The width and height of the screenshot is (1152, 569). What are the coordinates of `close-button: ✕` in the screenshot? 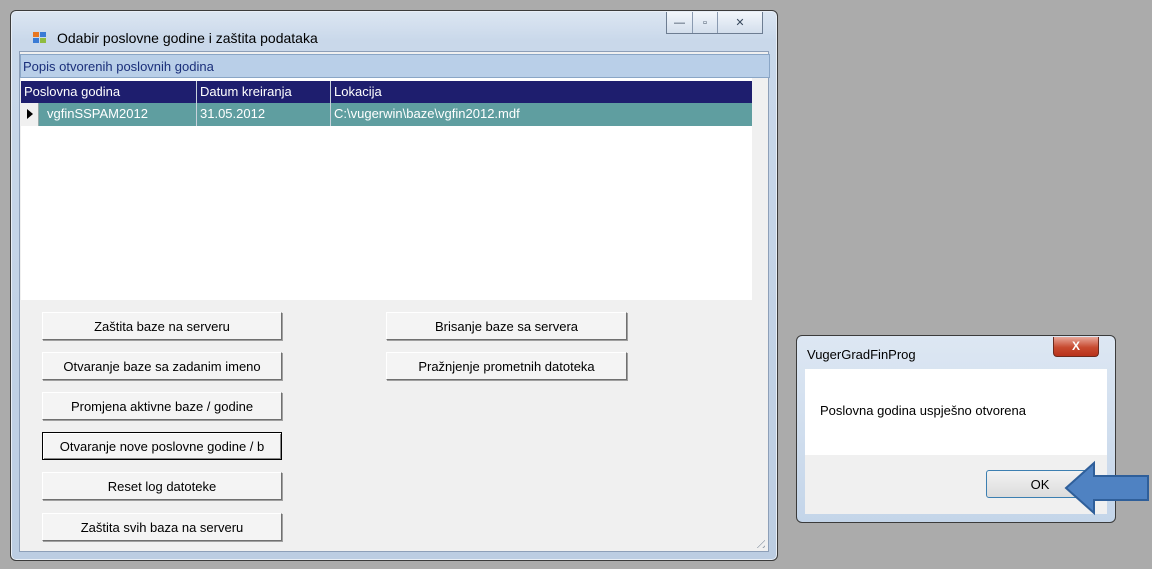 It's located at (740, 22).